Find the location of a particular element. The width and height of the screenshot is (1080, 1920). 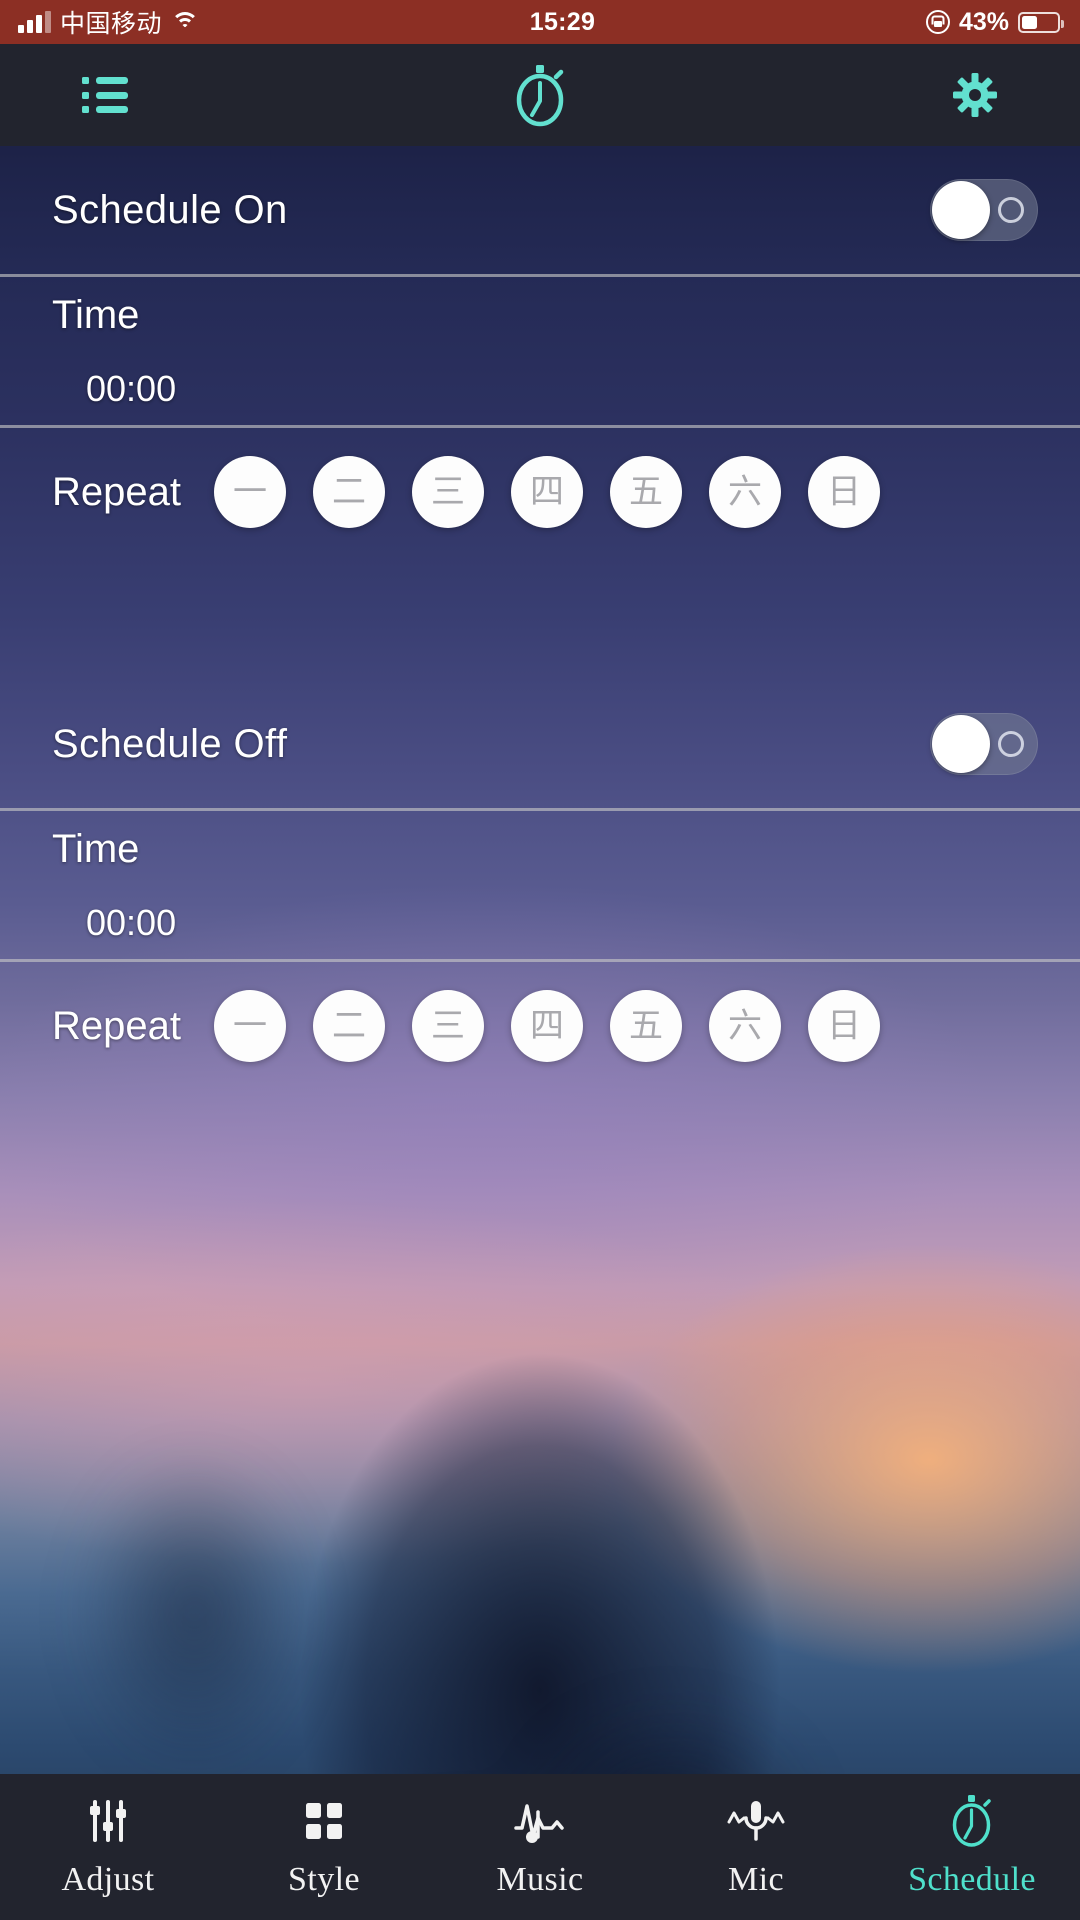

carrier-name: 中国移动 is located at coordinates (111, 24).